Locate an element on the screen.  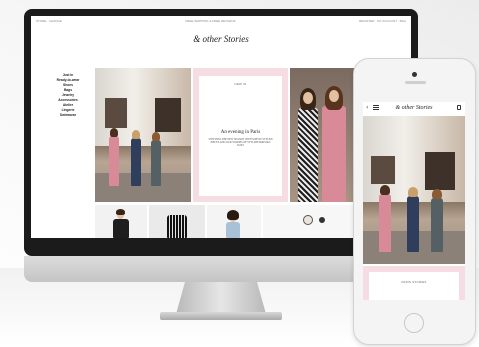
menu-icon is located at coordinates (376, 107).